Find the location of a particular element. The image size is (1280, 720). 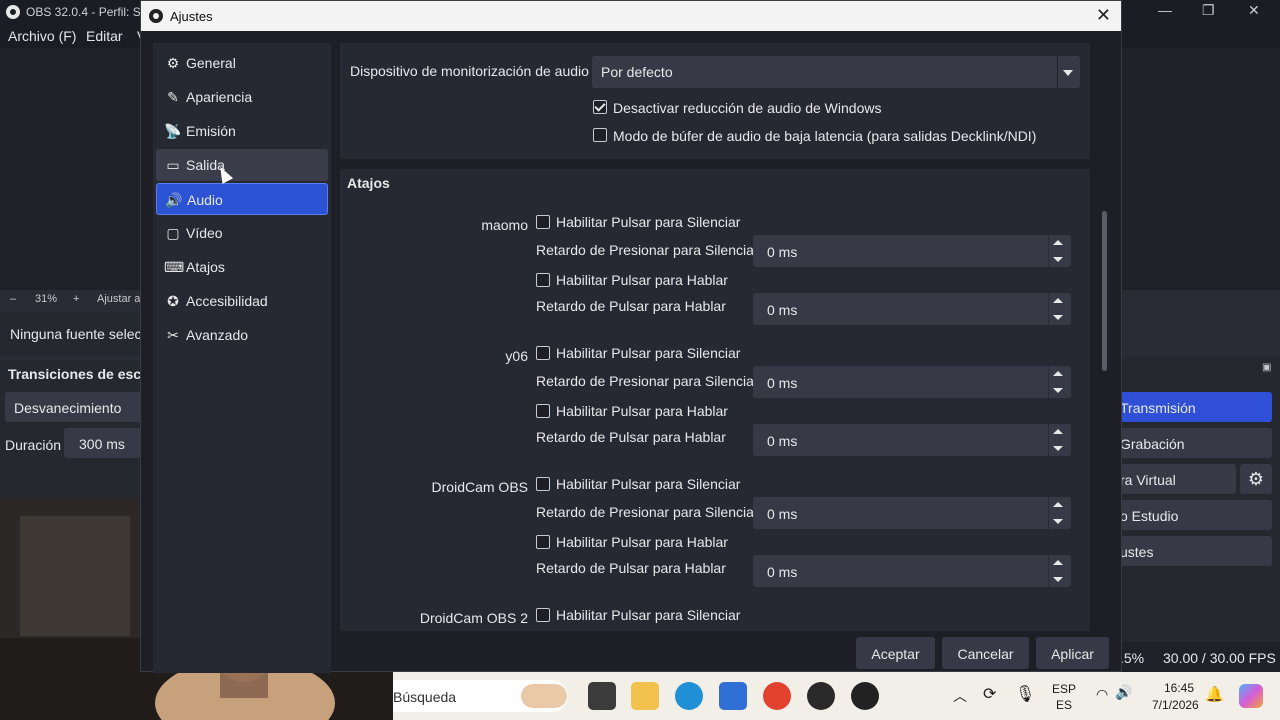

disable-ducking-checkbox is located at coordinates (600, 107).